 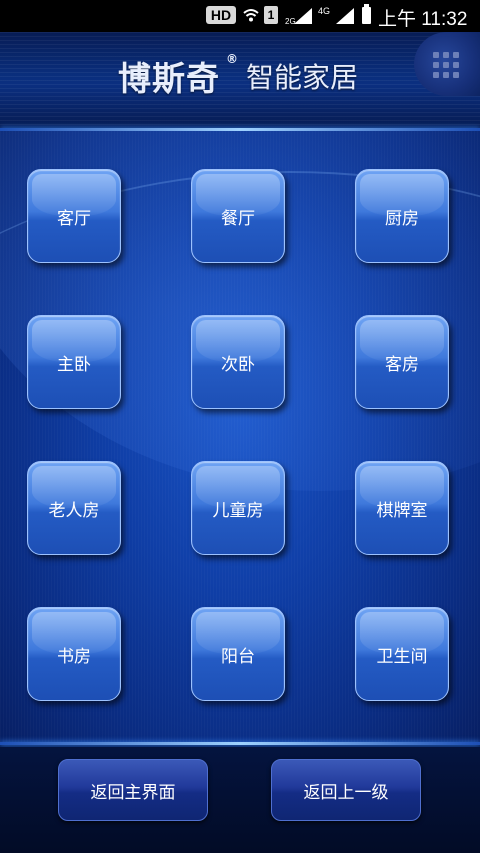 I want to click on status-bar: HD 1 2G 4G 上午 11:32, so click(x=240, y=16).